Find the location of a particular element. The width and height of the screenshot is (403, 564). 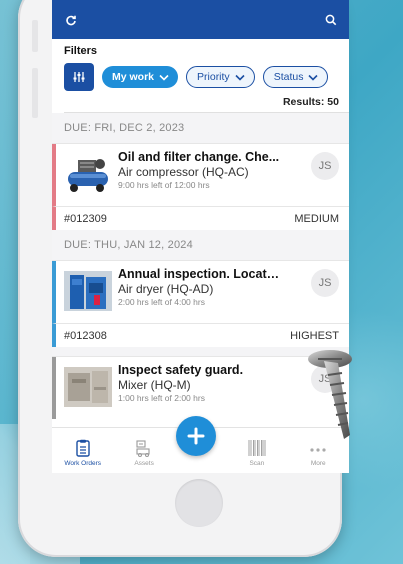

work-order-id: #012308 is located at coordinates (85, 335).